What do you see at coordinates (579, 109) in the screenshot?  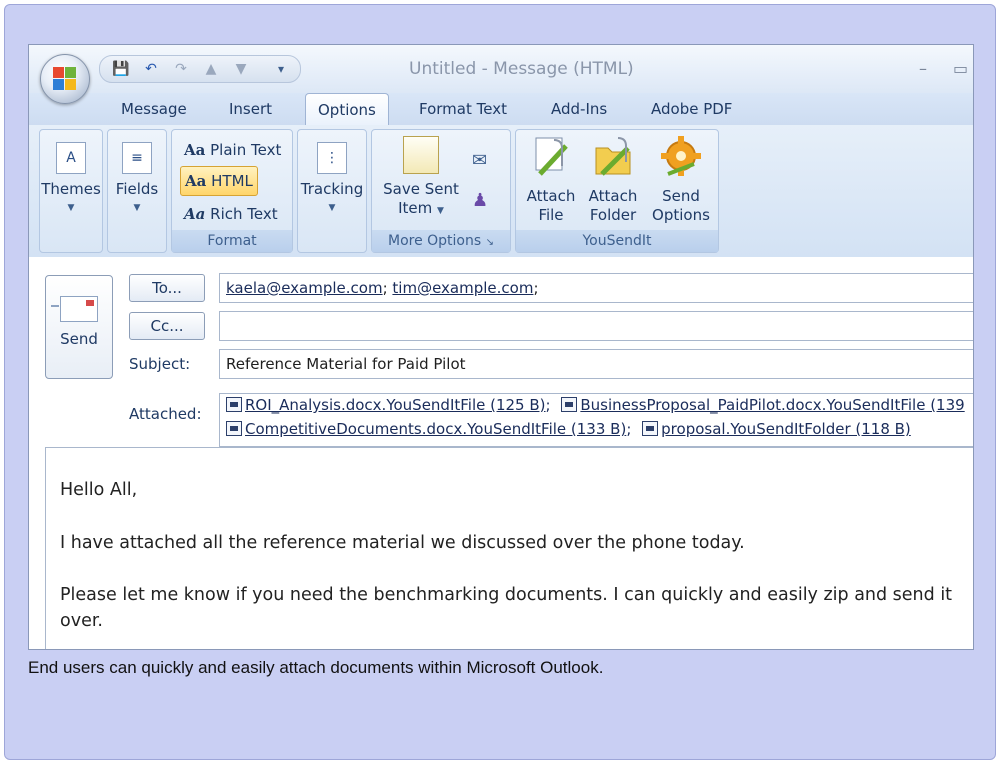 I see `tab-add-ins: Add-Ins` at bounding box center [579, 109].